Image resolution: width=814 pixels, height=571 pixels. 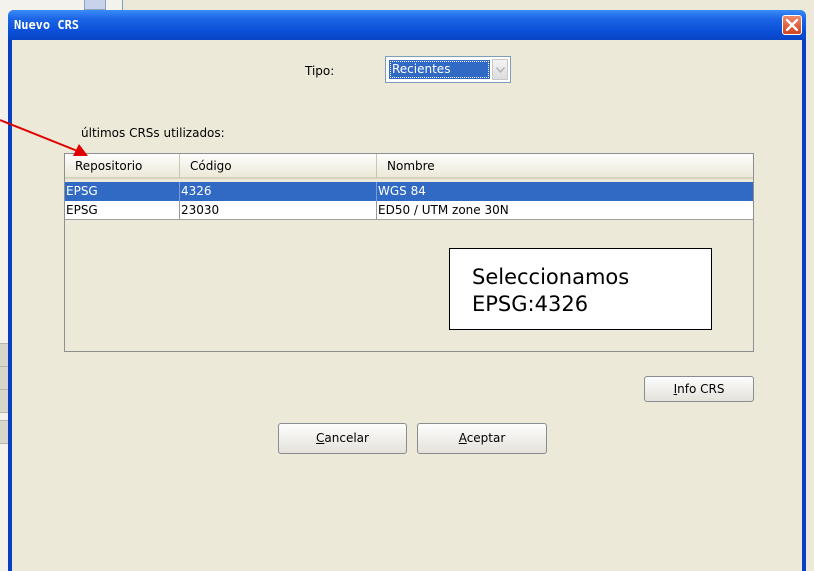 I want to click on dialog-title: Nuevo CRS, so click(x=47, y=25).